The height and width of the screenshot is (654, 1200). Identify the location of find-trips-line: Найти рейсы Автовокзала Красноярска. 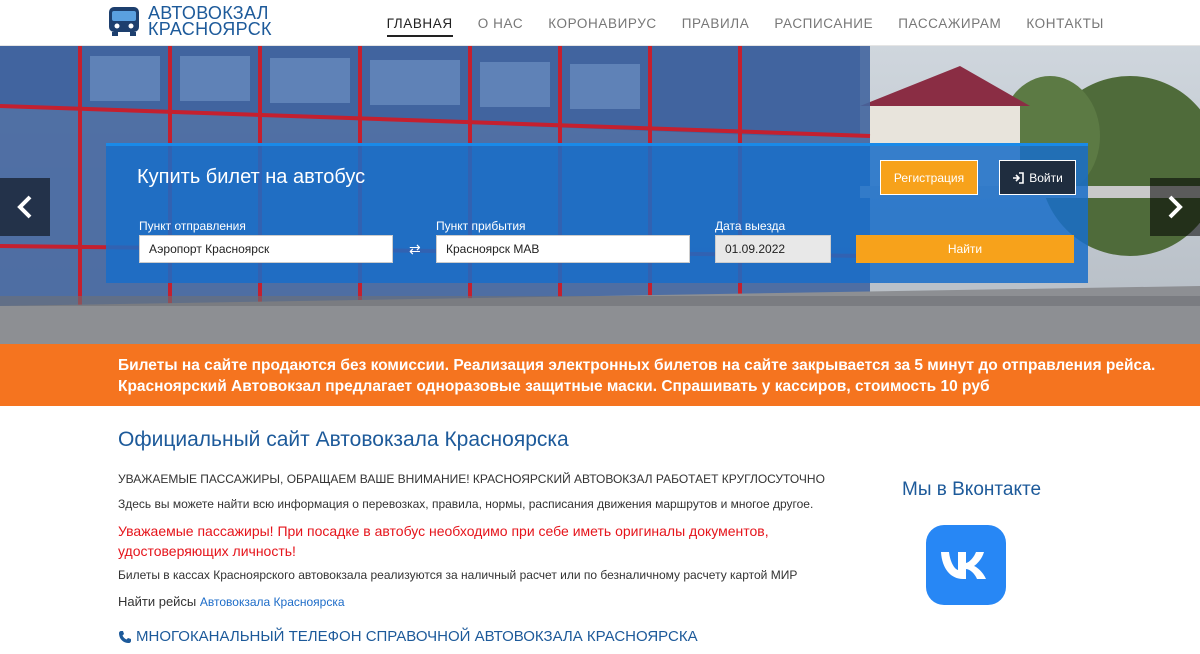
(231, 601).